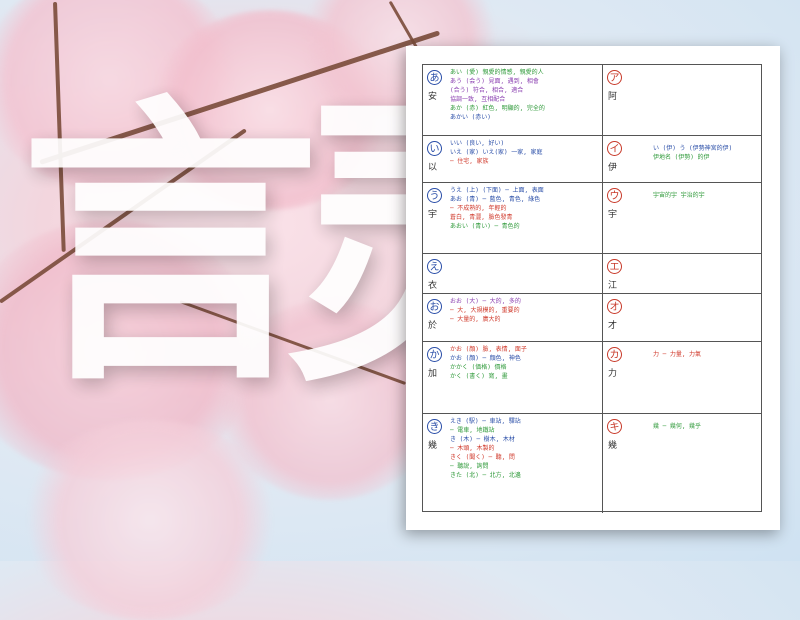 Image resolution: width=800 pixels, height=620 pixels. What do you see at coordinates (693, 148) in the screenshot?
I see `vocab-note: い (伊) う (伊勢神宮的伊)` at bounding box center [693, 148].